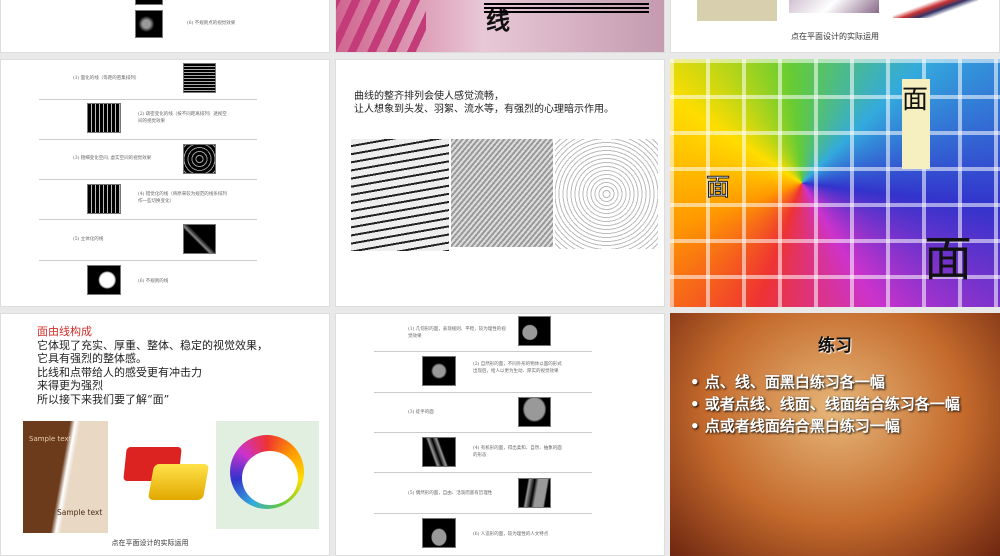 The height and width of the screenshot is (556, 1000). What do you see at coordinates (421, 412) in the screenshot?
I see `item-label: (3) 徒手的面` at bounding box center [421, 412].